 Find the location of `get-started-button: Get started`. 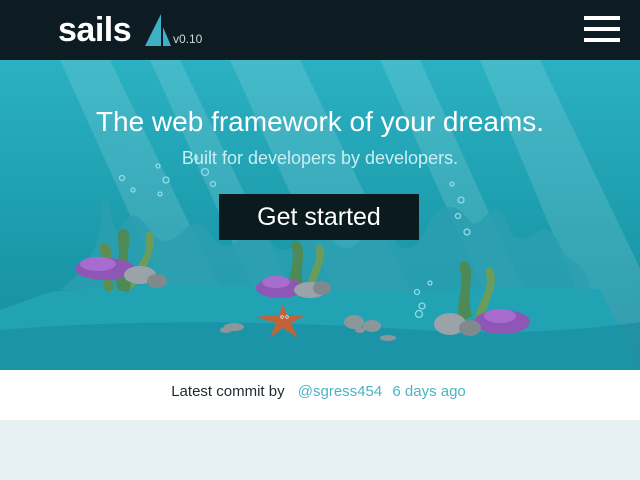

get-started-button: Get started is located at coordinates (319, 217).